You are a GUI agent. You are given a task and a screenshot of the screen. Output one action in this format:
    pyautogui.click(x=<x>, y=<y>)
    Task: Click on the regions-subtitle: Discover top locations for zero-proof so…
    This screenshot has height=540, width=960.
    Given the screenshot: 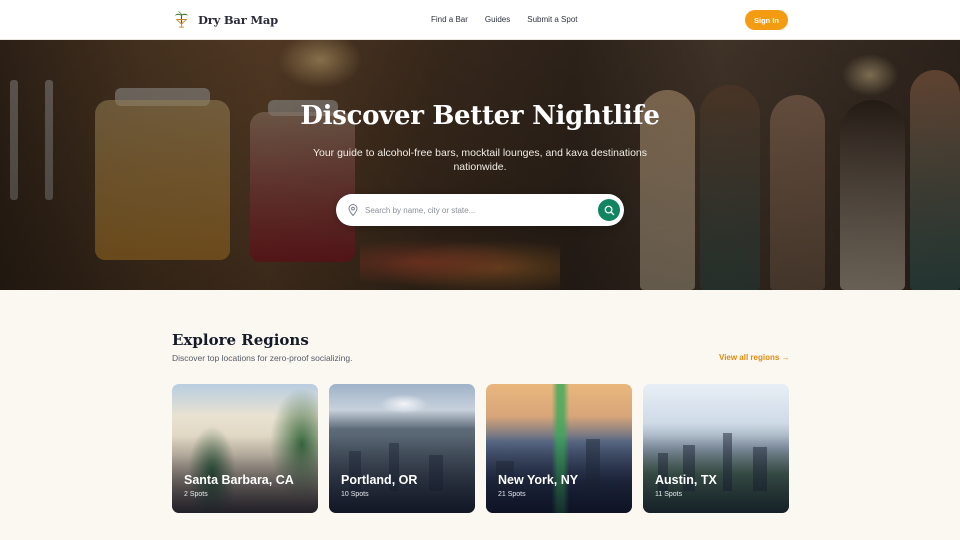 What is the action you would take?
    pyautogui.click(x=262, y=358)
    